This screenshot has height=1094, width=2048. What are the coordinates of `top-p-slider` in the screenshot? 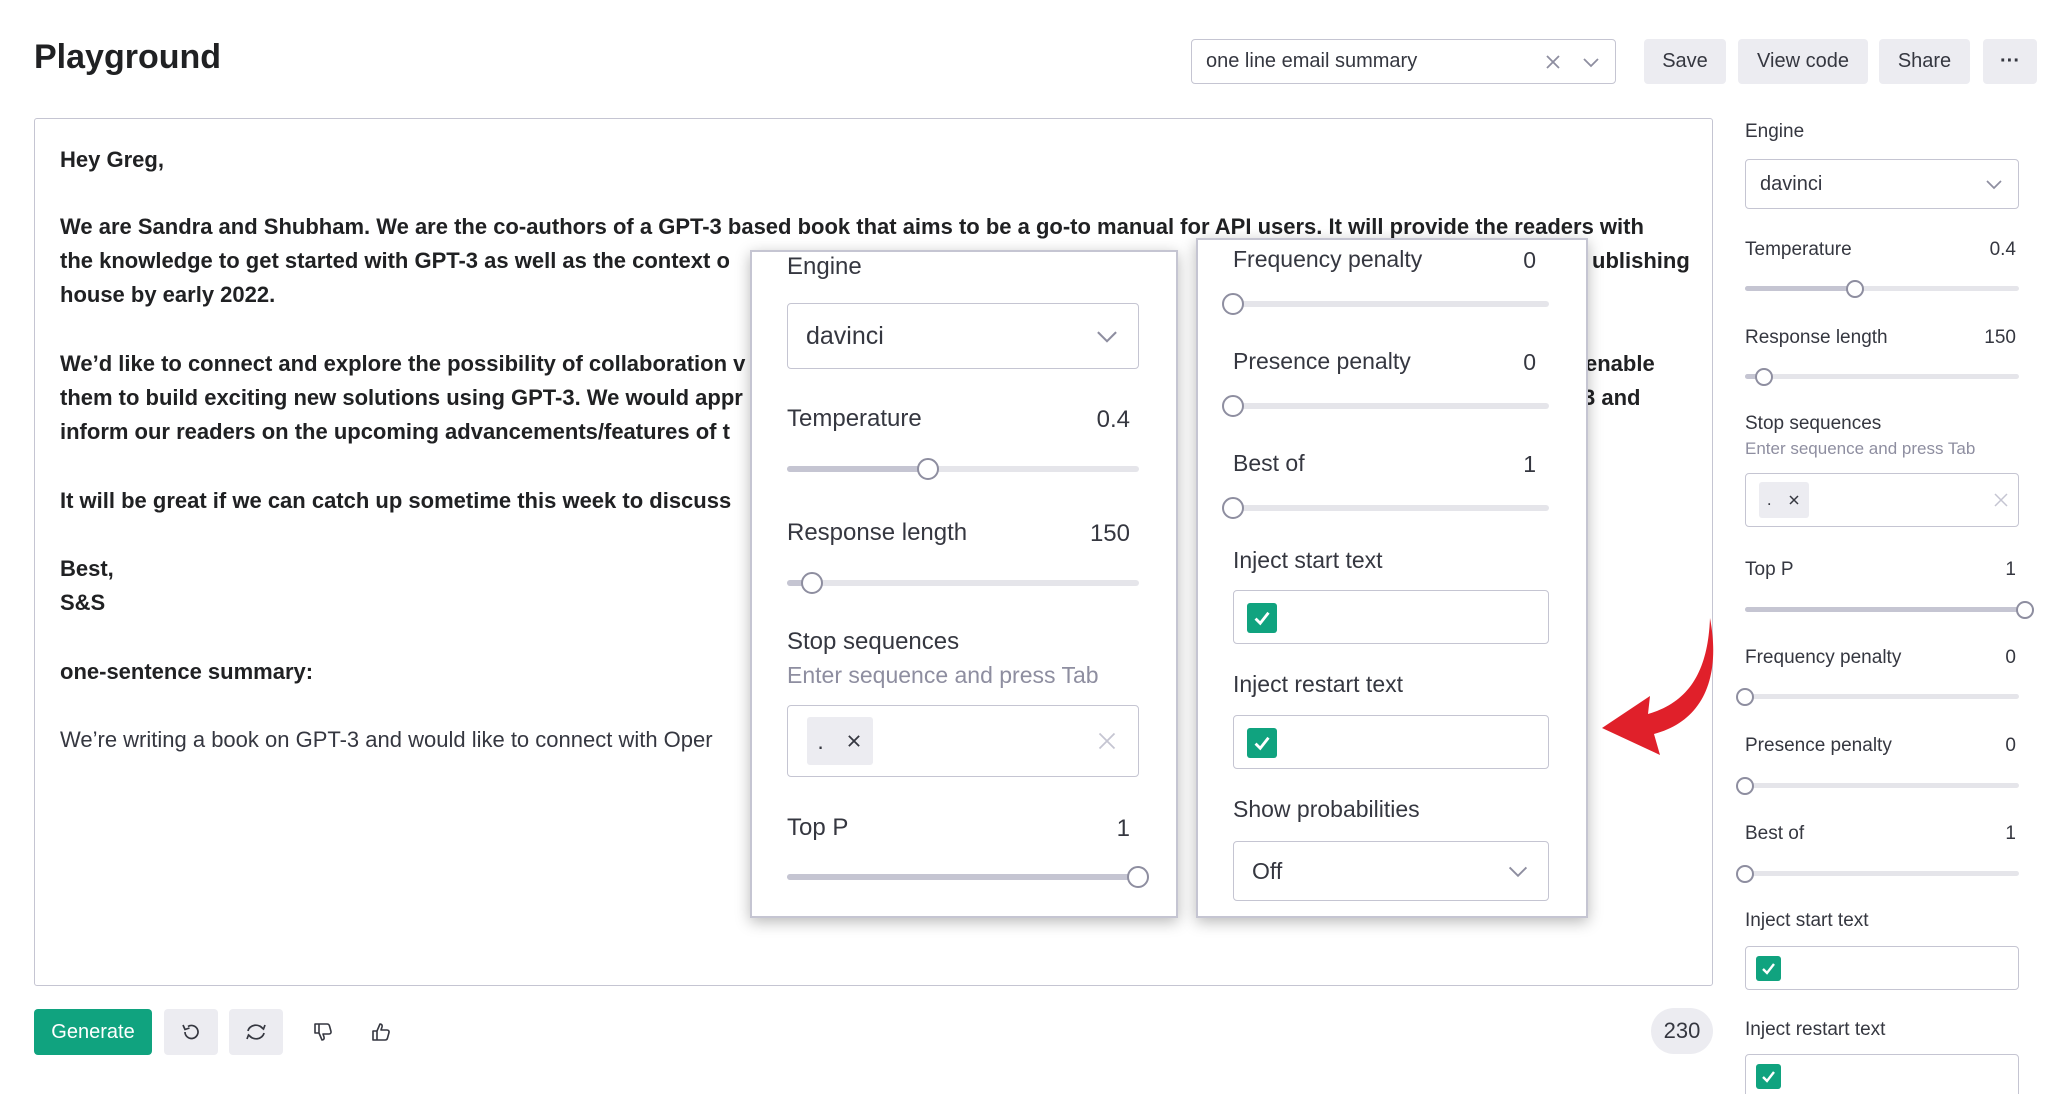 It's located at (1889, 609).